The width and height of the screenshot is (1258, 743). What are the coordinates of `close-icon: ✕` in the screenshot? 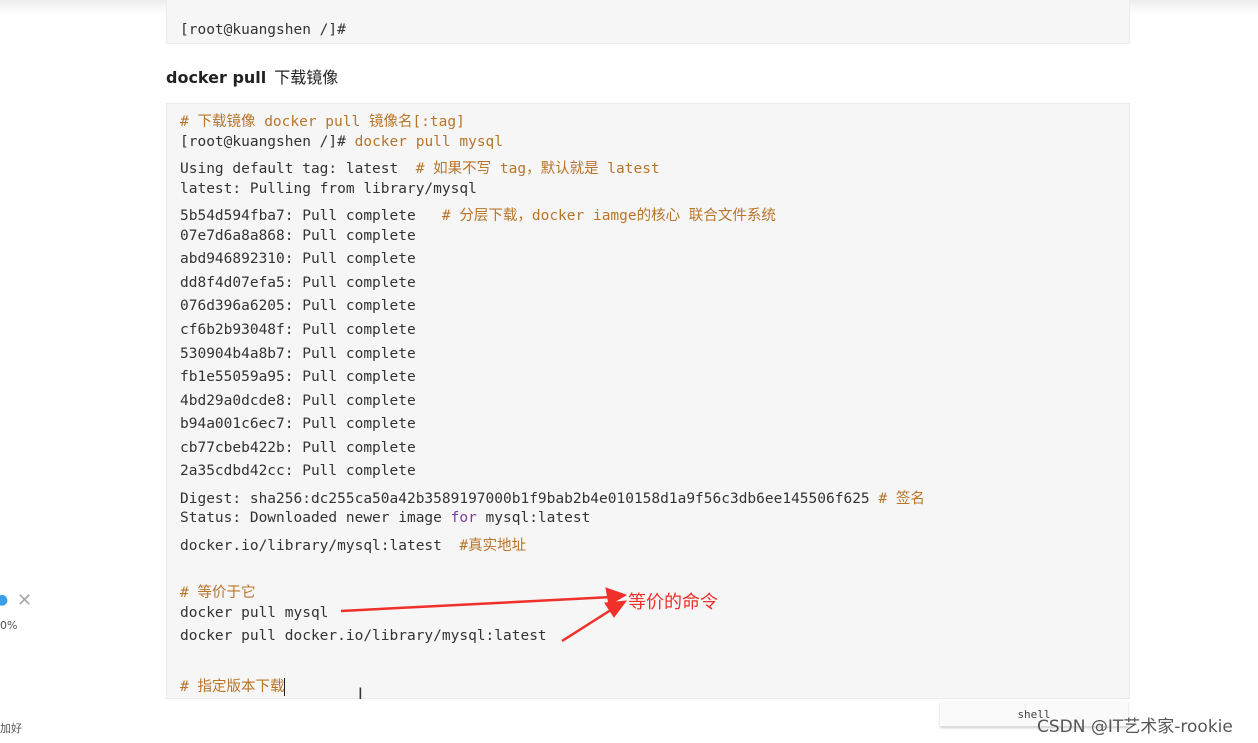 It's located at (24, 600).